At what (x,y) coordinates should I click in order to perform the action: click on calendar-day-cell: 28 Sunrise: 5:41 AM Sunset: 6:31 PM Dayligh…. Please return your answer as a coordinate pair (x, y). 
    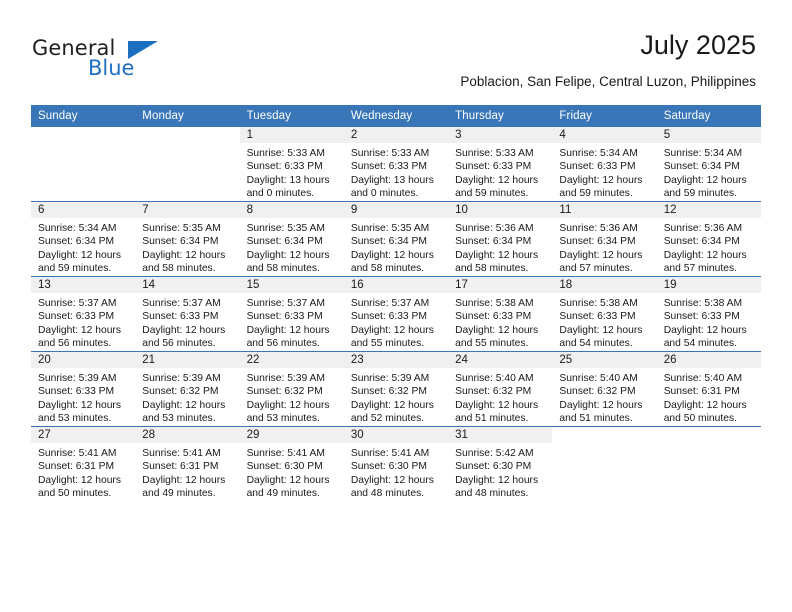
    Looking at the image, I should click on (187, 463).